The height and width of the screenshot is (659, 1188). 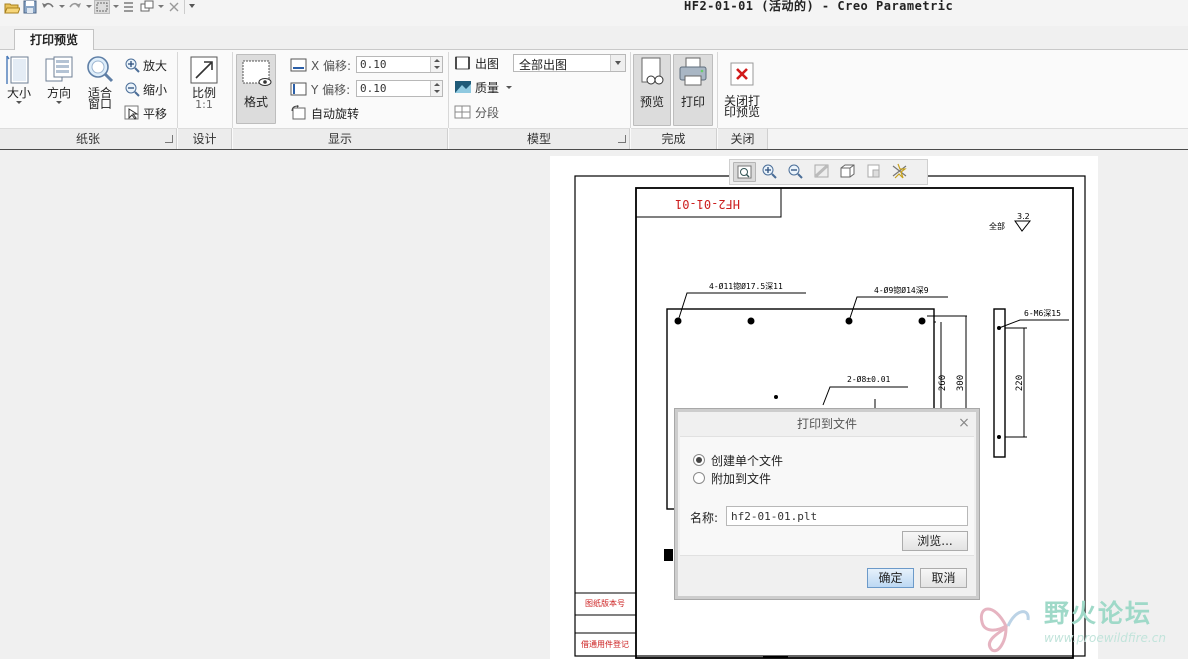 I want to click on y-offset-row: Y 偏移:, so click(x=320, y=89).